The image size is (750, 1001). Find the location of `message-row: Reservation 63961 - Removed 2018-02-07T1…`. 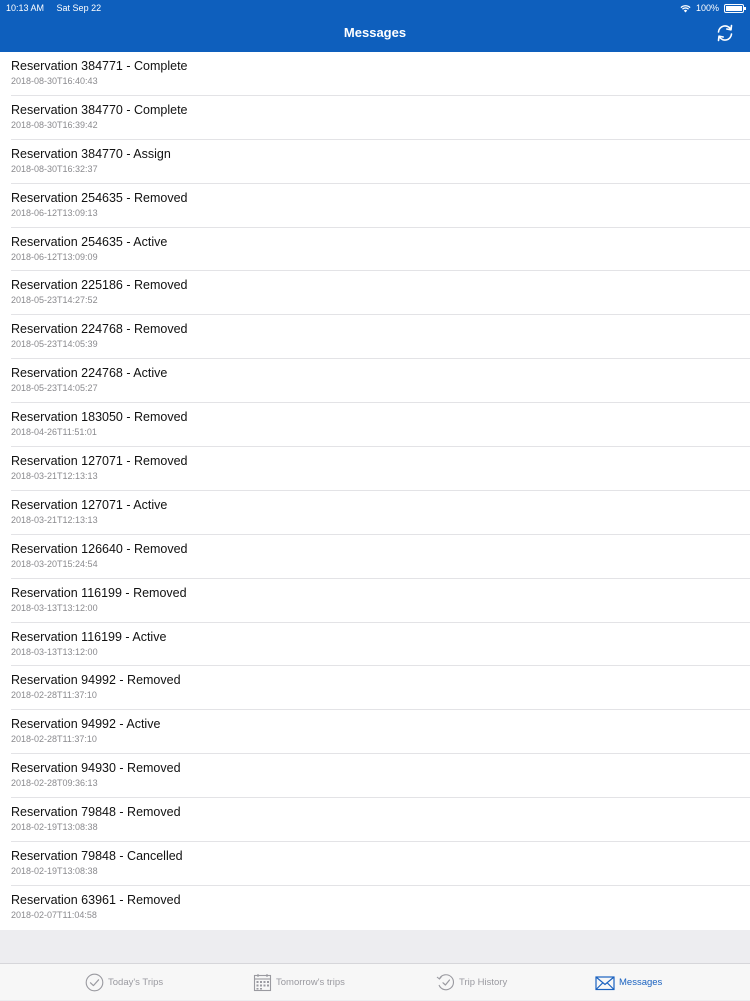

message-row: Reservation 63961 - Removed 2018-02-07T1… is located at coordinates (375, 908).